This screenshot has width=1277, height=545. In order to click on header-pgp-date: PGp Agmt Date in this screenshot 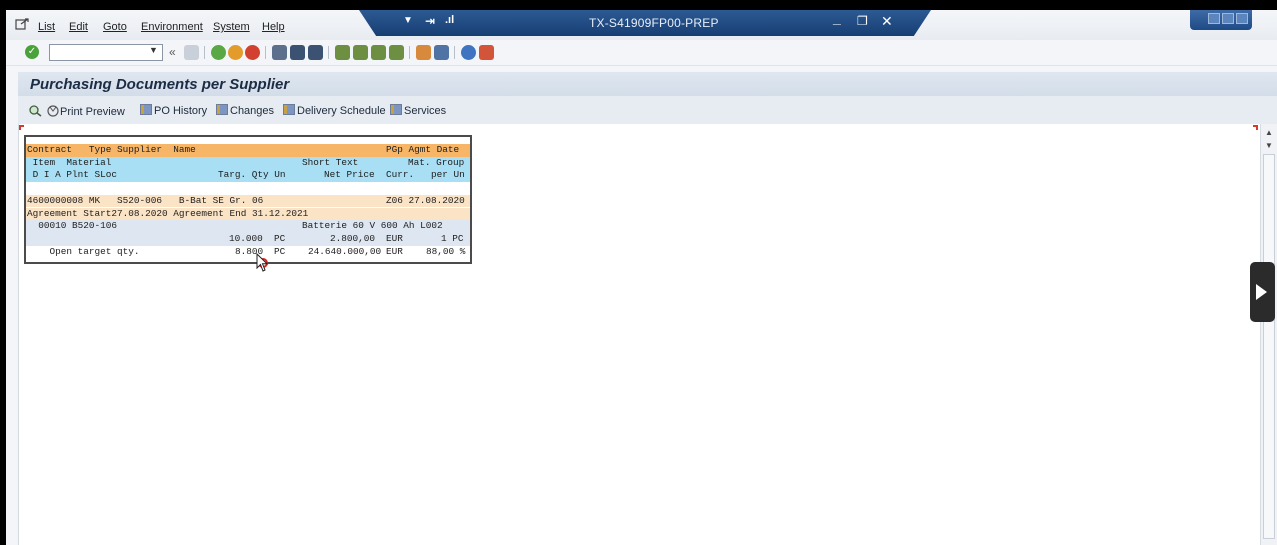, I will do `click(423, 149)`.